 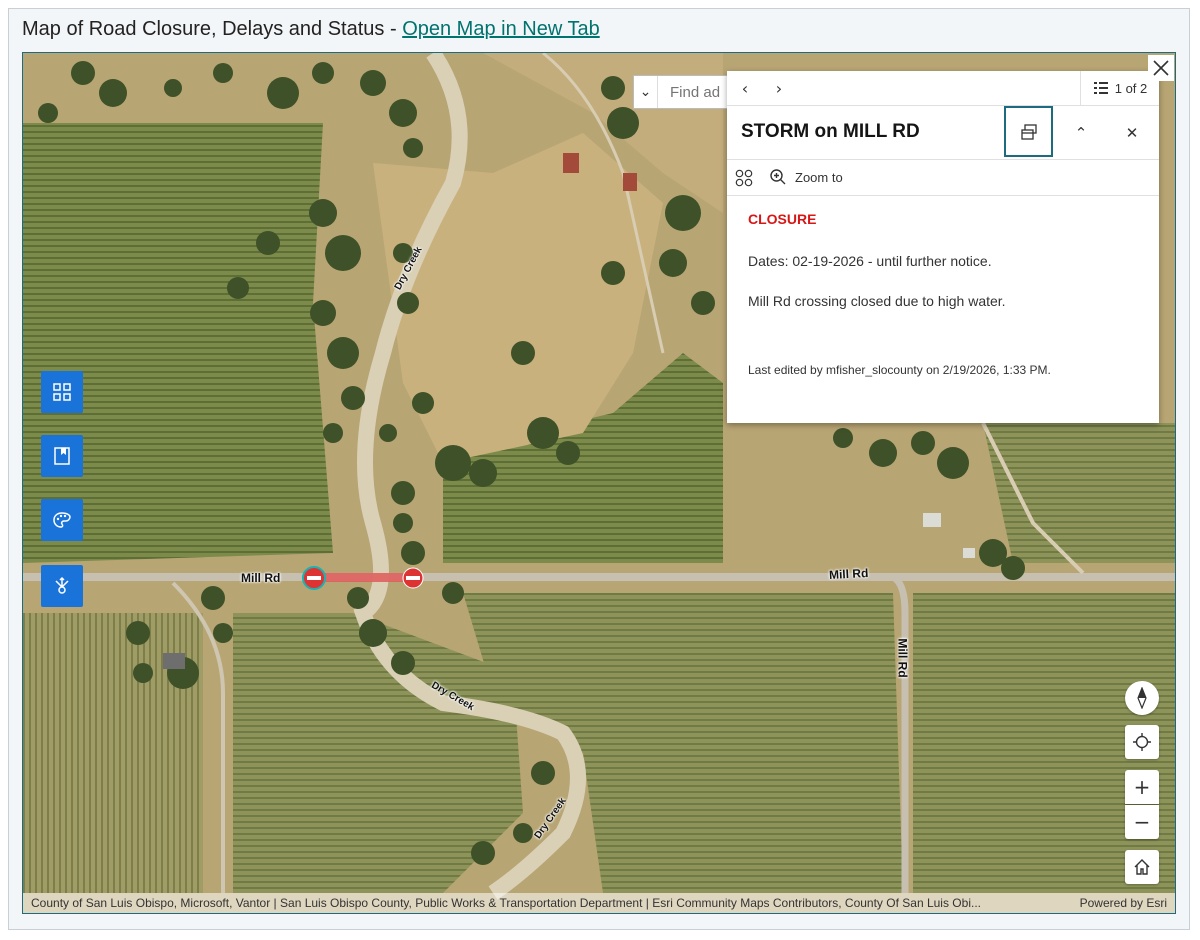 What do you see at coordinates (943, 178) in the screenshot?
I see `popup-actions: Zoom to` at bounding box center [943, 178].